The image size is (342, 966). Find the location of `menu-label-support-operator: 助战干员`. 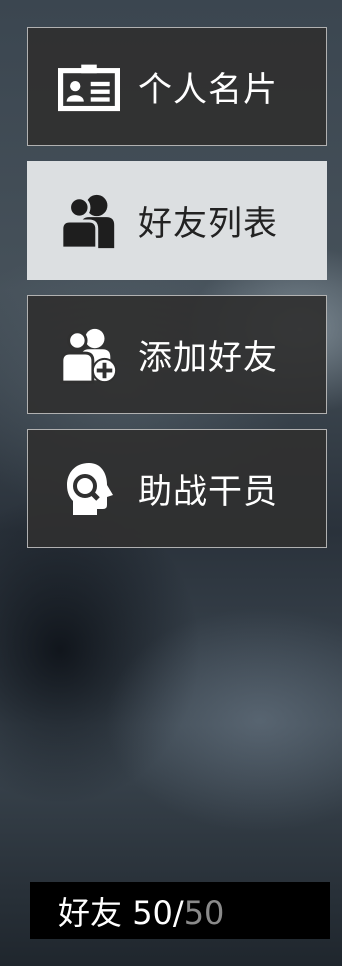

menu-label-support-operator: 助战干员 is located at coordinates (208, 492).